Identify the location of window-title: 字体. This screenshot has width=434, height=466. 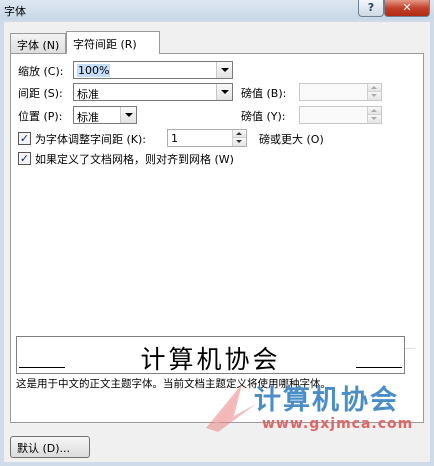
(15, 11).